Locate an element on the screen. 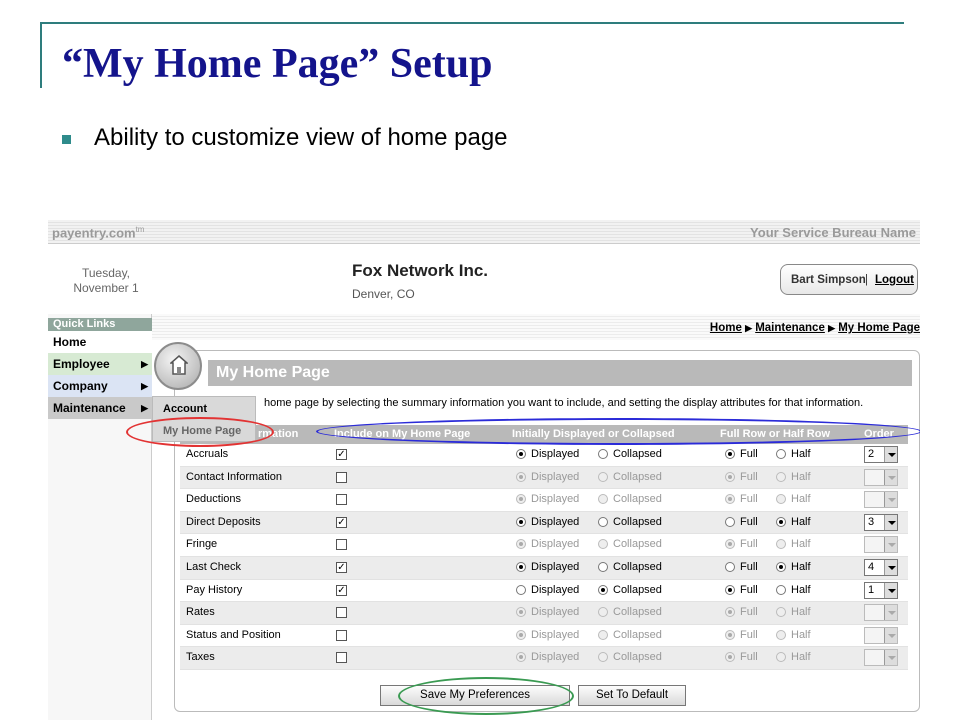 This screenshot has height=720, width=960. set-to-default-button: Set To Default is located at coordinates (632, 695).